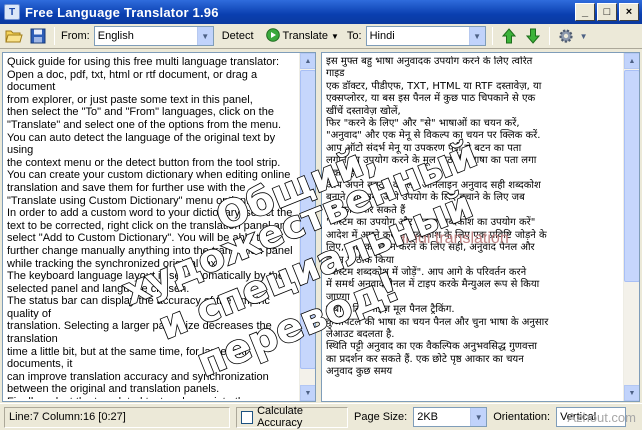 The width and height of the screenshot is (642, 430). I want to click on detect-button: Detect, so click(238, 36).